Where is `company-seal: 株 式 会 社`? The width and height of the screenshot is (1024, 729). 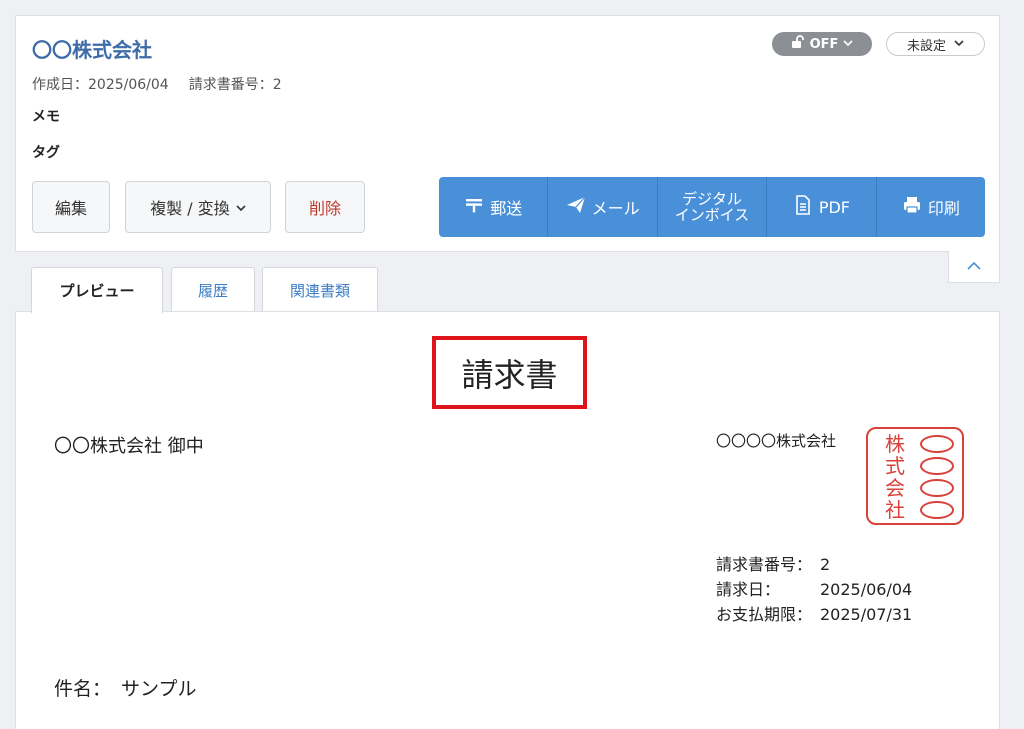 company-seal: 株 式 会 社 is located at coordinates (915, 476).